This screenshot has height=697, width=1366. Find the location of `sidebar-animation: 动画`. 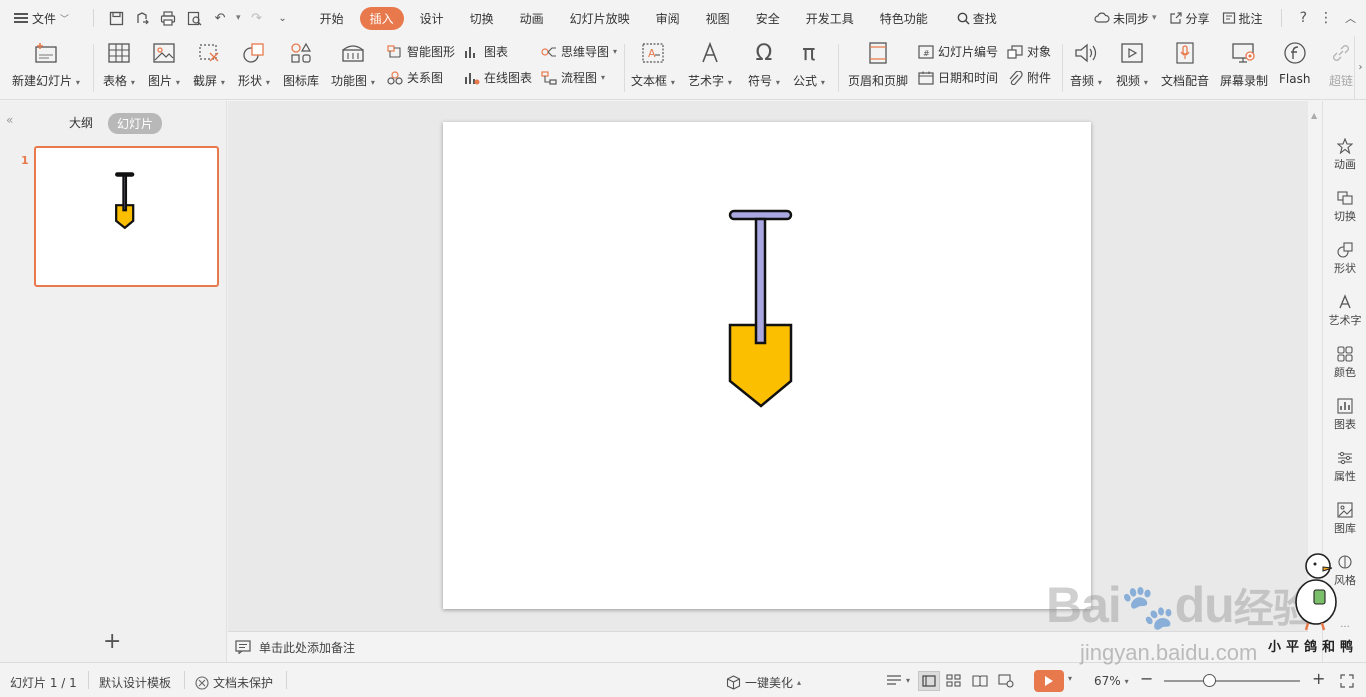

sidebar-animation: 动画 is located at coordinates (1344, 154).